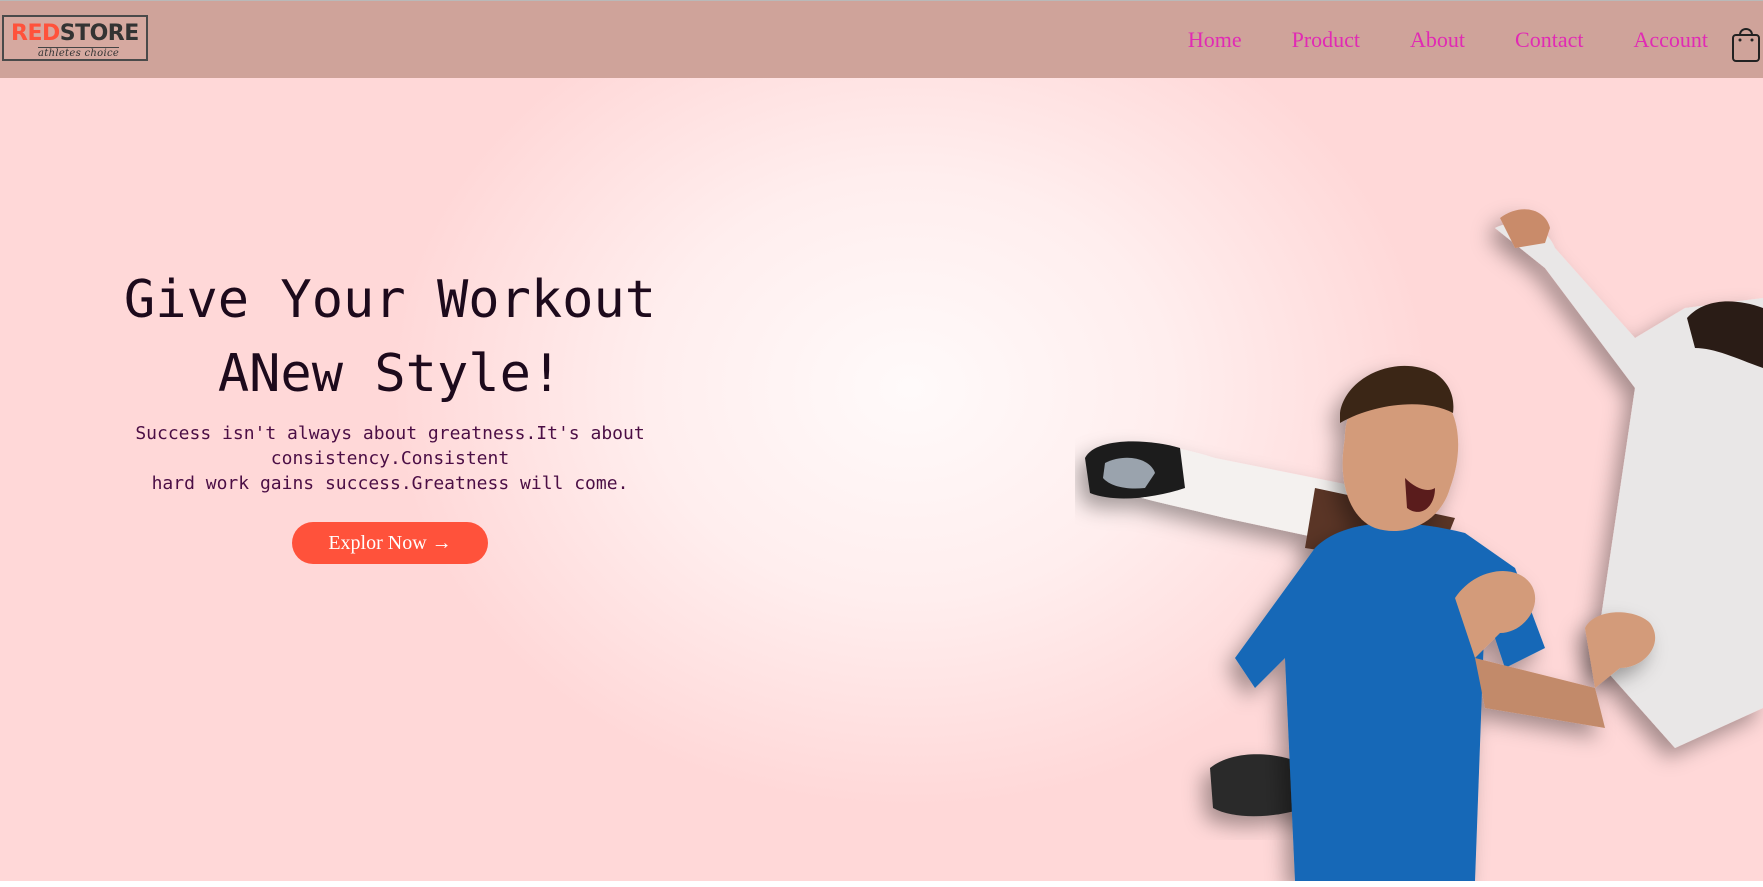 Image resolution: width=1763 pixels, height=887 pixels. What do you see at coordinates (390, 337) in the screenshot?
I see `hero-title: Give Your Workout ANew Style!` at bounding box center [390, 337].